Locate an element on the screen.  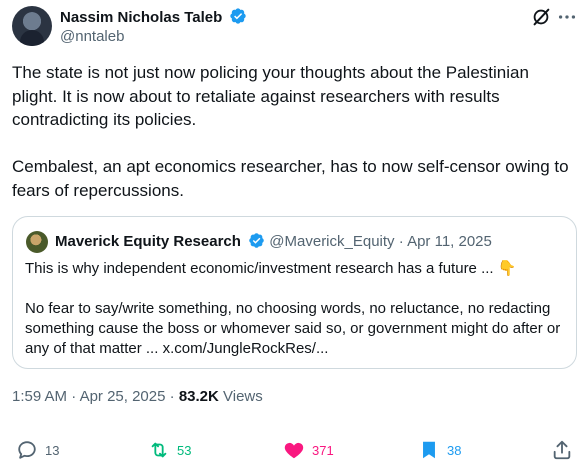
heart-icon is located at coordinates (294, 450).